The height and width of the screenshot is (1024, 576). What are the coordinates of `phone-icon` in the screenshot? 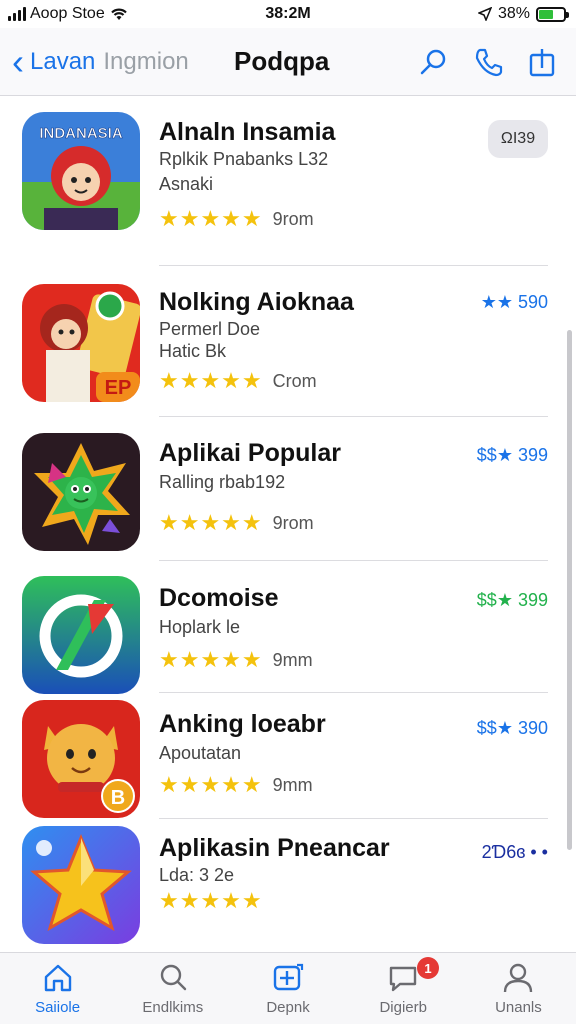 It's located at (488, 62).